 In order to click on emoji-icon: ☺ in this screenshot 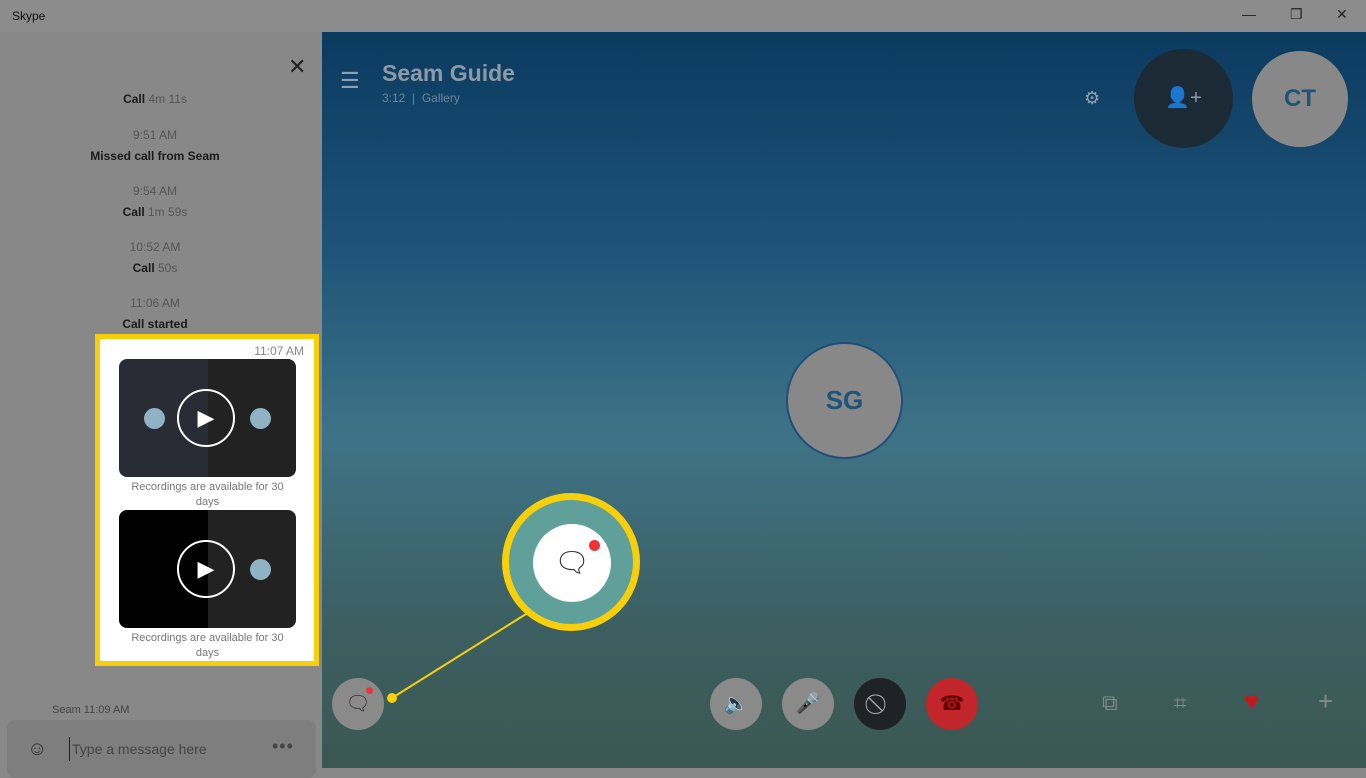, I will do `click(37, 749)`.